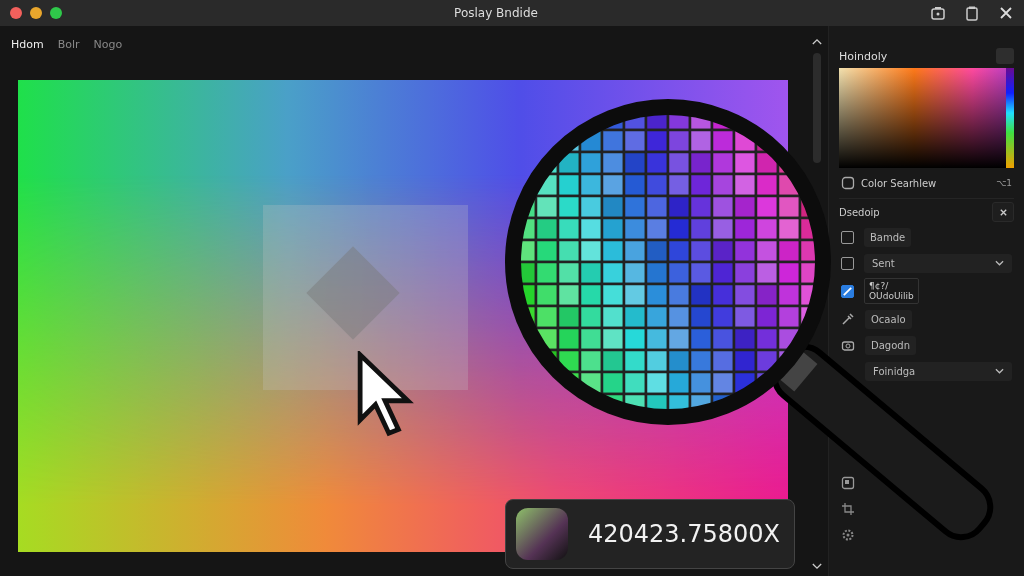  I want to click on shortcut-label: ⌥1, so click(1003, 183).